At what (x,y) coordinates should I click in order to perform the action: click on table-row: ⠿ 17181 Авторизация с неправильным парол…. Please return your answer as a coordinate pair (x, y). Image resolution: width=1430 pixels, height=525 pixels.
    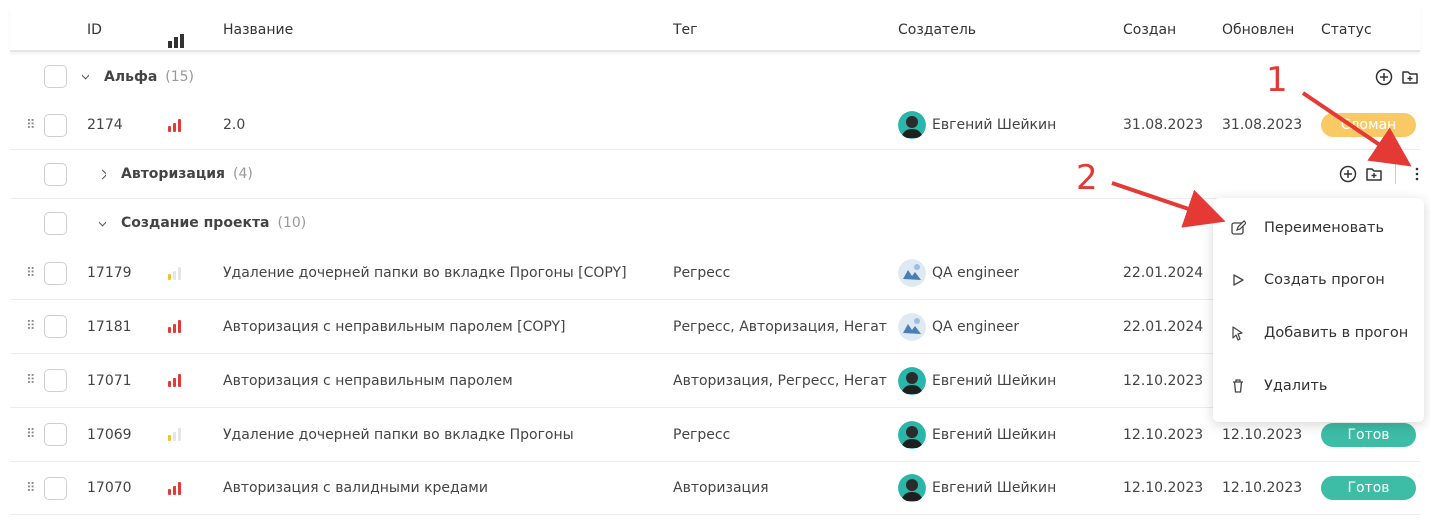
    Looking at the image, I should click on (715, 327).